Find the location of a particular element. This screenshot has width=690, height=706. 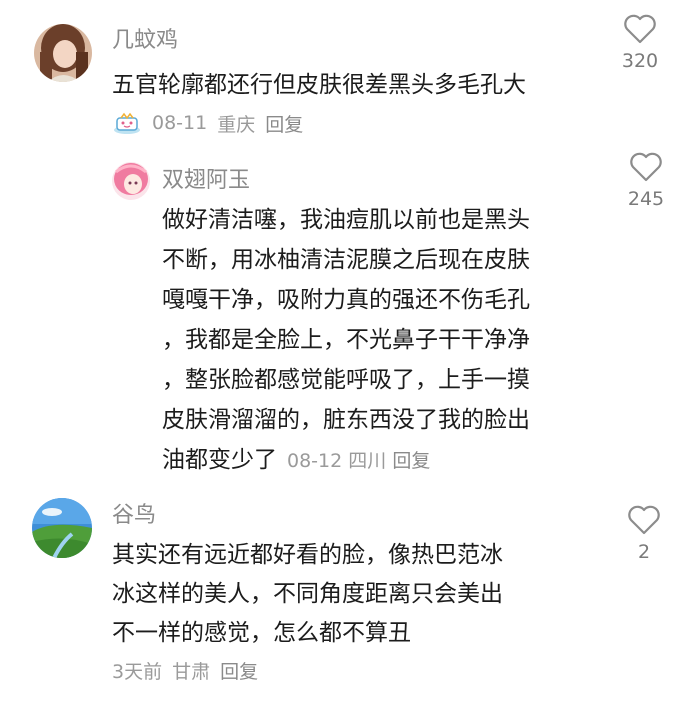

comment-date: 3天前 is located at coordinates (137, 671).